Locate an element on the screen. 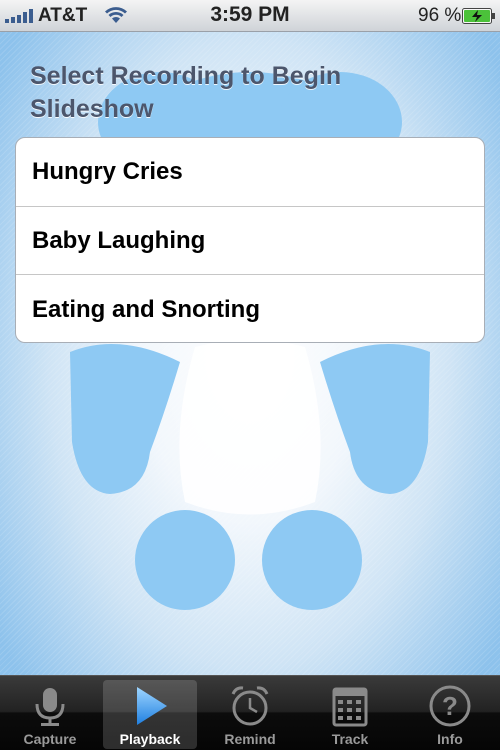 The width and height of the screenshot is (500, 750). question-icon: ? is located at coordinates (450, 706).